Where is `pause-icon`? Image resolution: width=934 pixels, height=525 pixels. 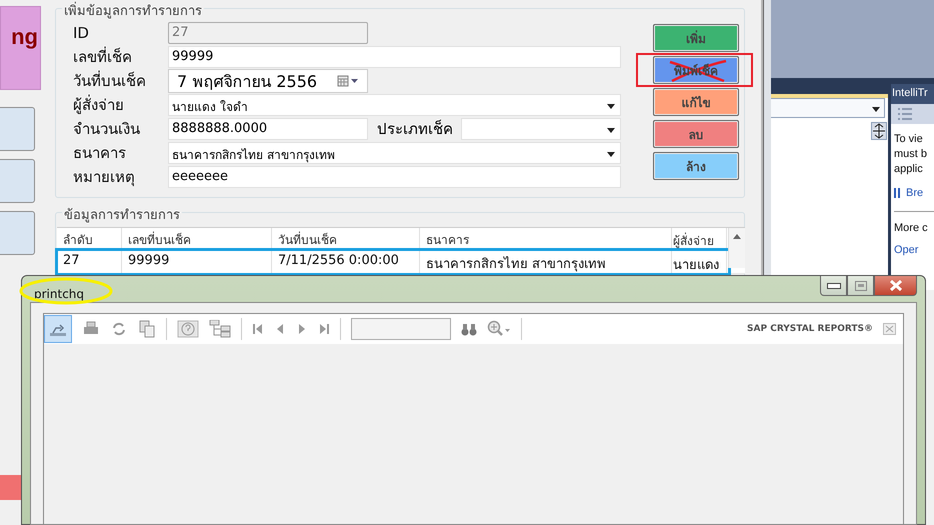 pause-icon is located at coordinates (897, 193).